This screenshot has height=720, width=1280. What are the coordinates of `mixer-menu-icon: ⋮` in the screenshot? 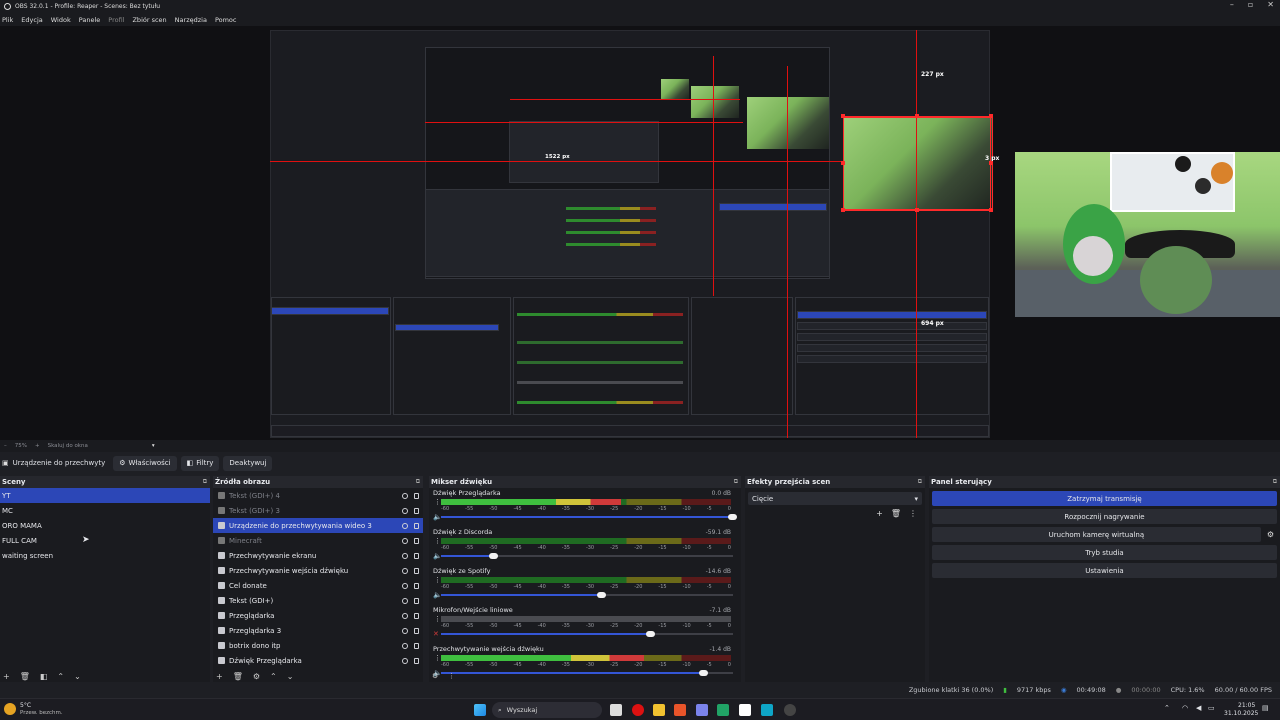 It's located at (451, 676).